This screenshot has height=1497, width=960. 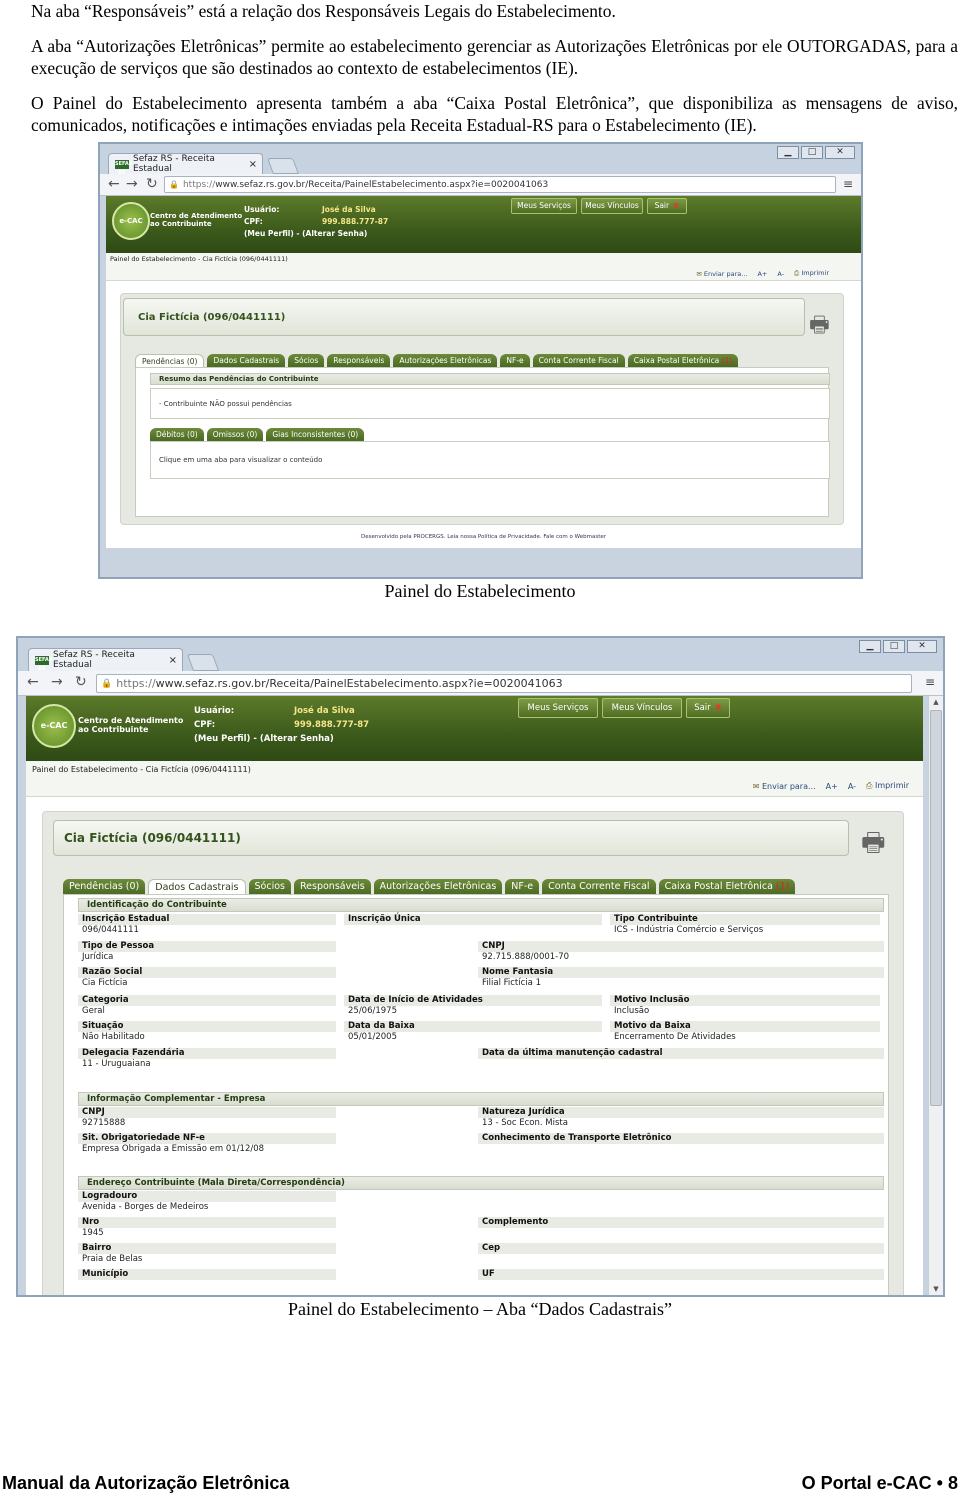 I want to click on browser-menu-icon-2: ≡, so click(x=930, y=682).